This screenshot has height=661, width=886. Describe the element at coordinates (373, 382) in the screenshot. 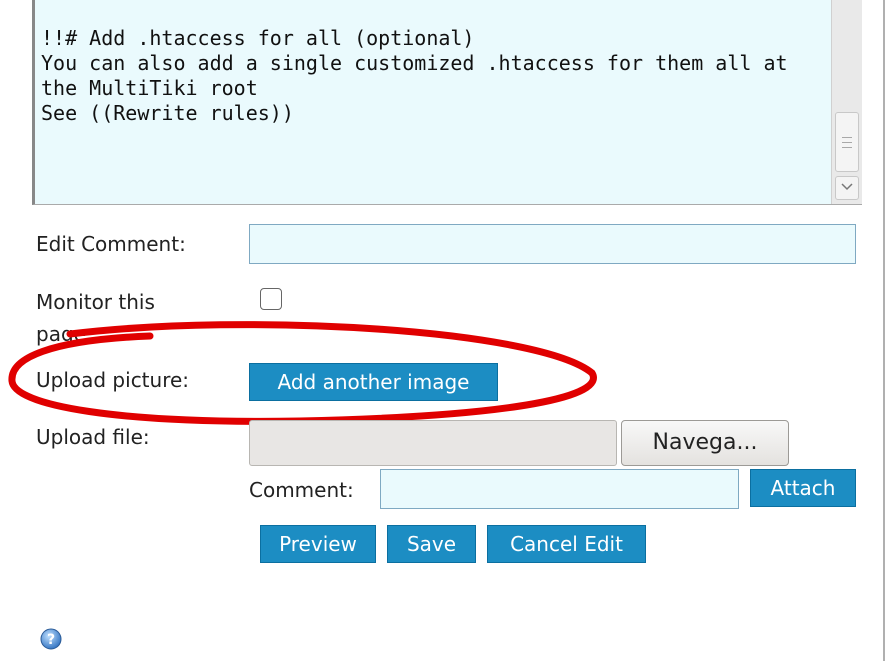

I see `add-image-button: Add another image` at that location.